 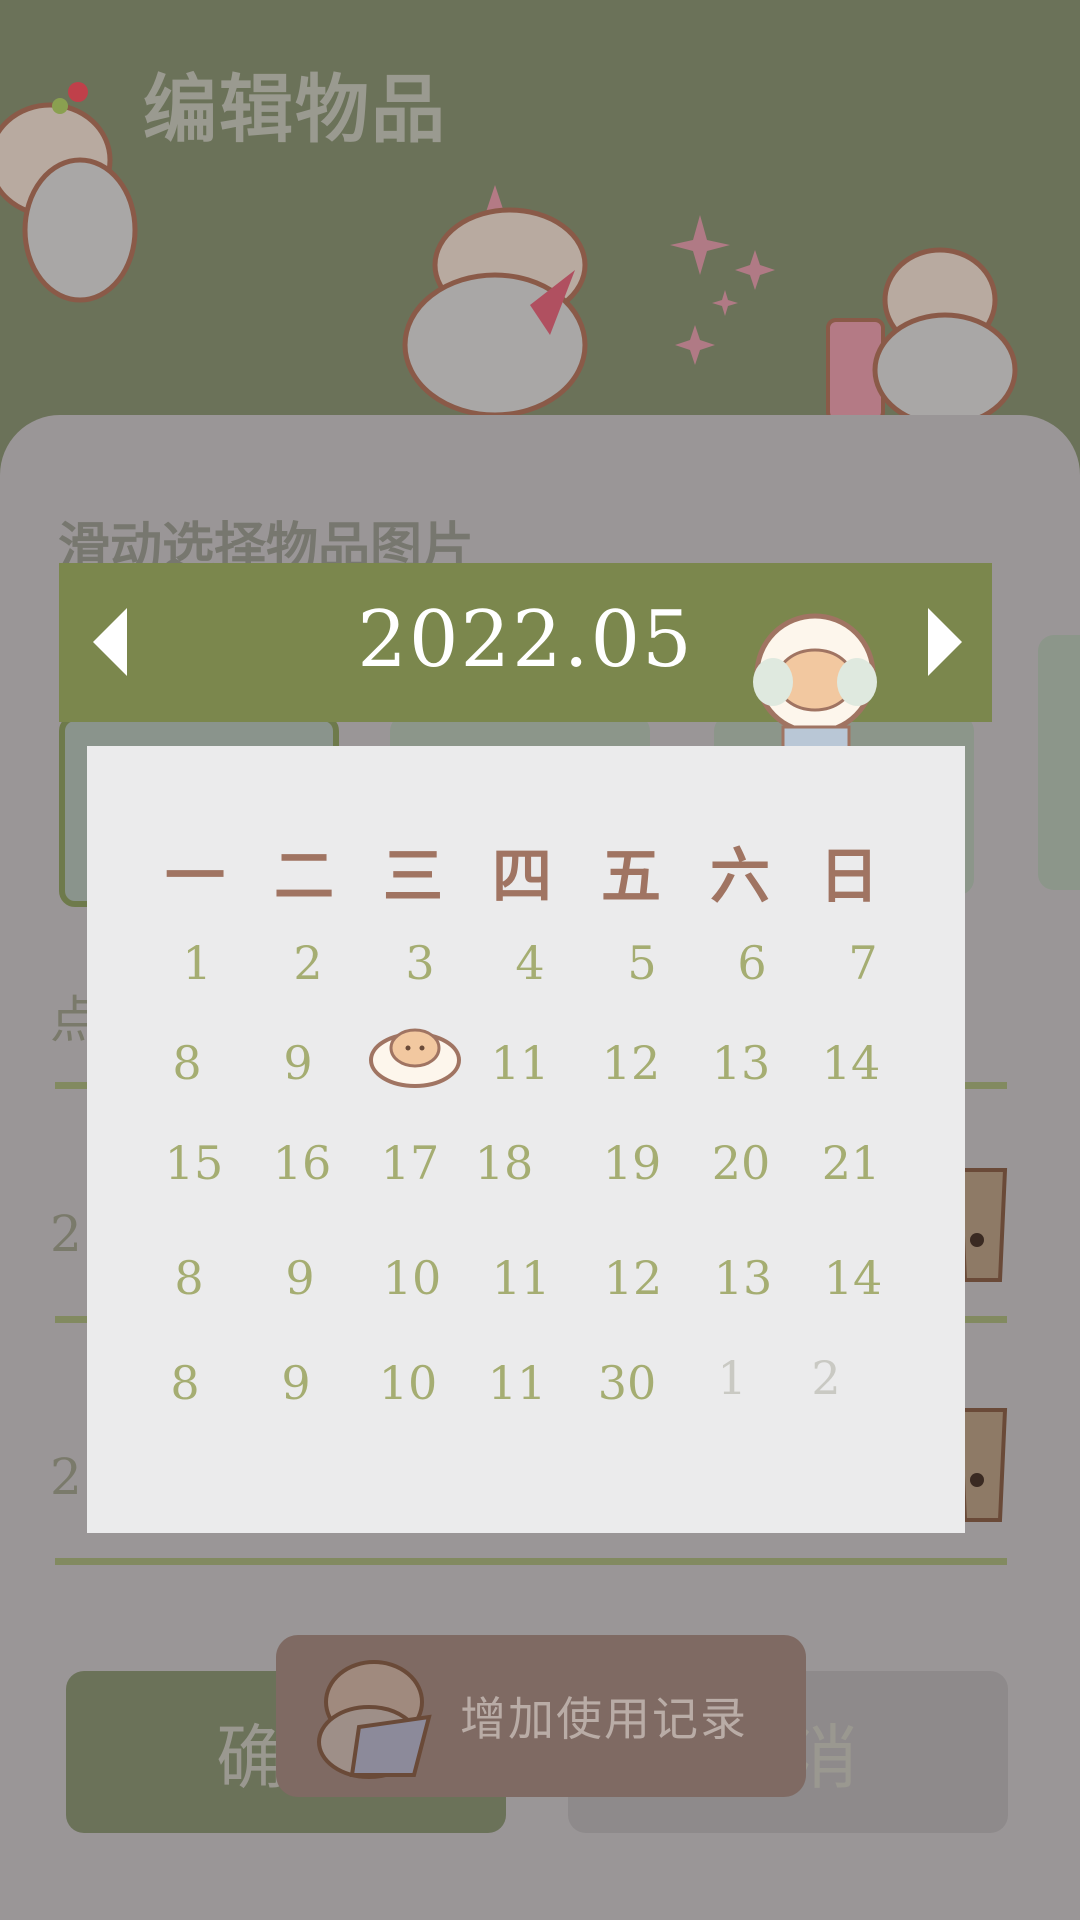 What do you see at coordinates (66, 1234) in the screenshot?
I see `record-date-1: 2` at bounding box center [66, 1234].